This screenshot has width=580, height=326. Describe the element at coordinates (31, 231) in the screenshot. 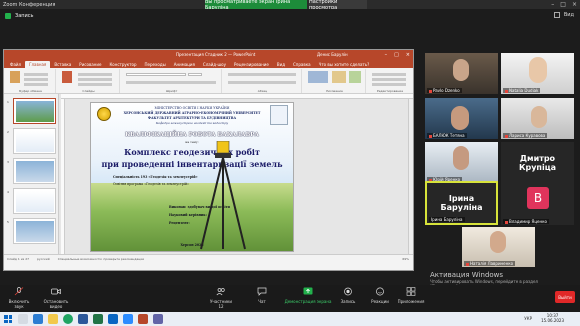

I see `slide-thumbnail: 5` at that location.